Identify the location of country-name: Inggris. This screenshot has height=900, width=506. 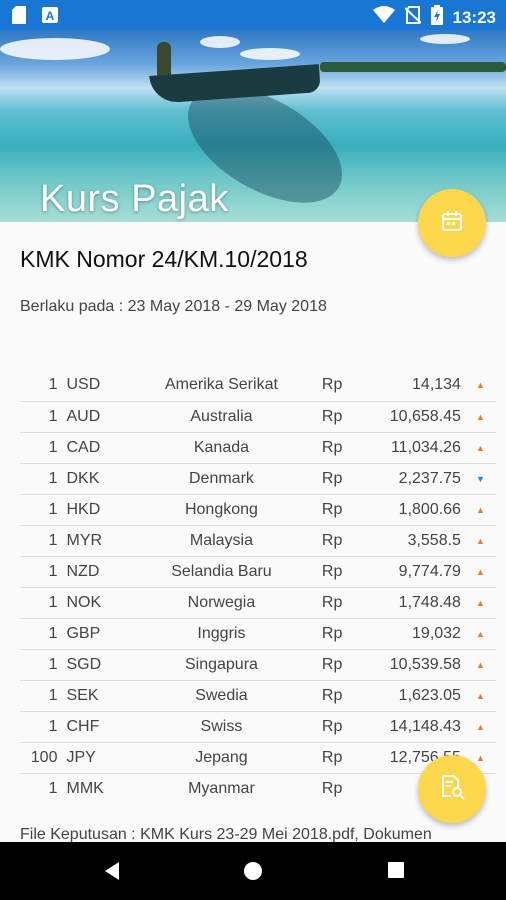
(221, 633).